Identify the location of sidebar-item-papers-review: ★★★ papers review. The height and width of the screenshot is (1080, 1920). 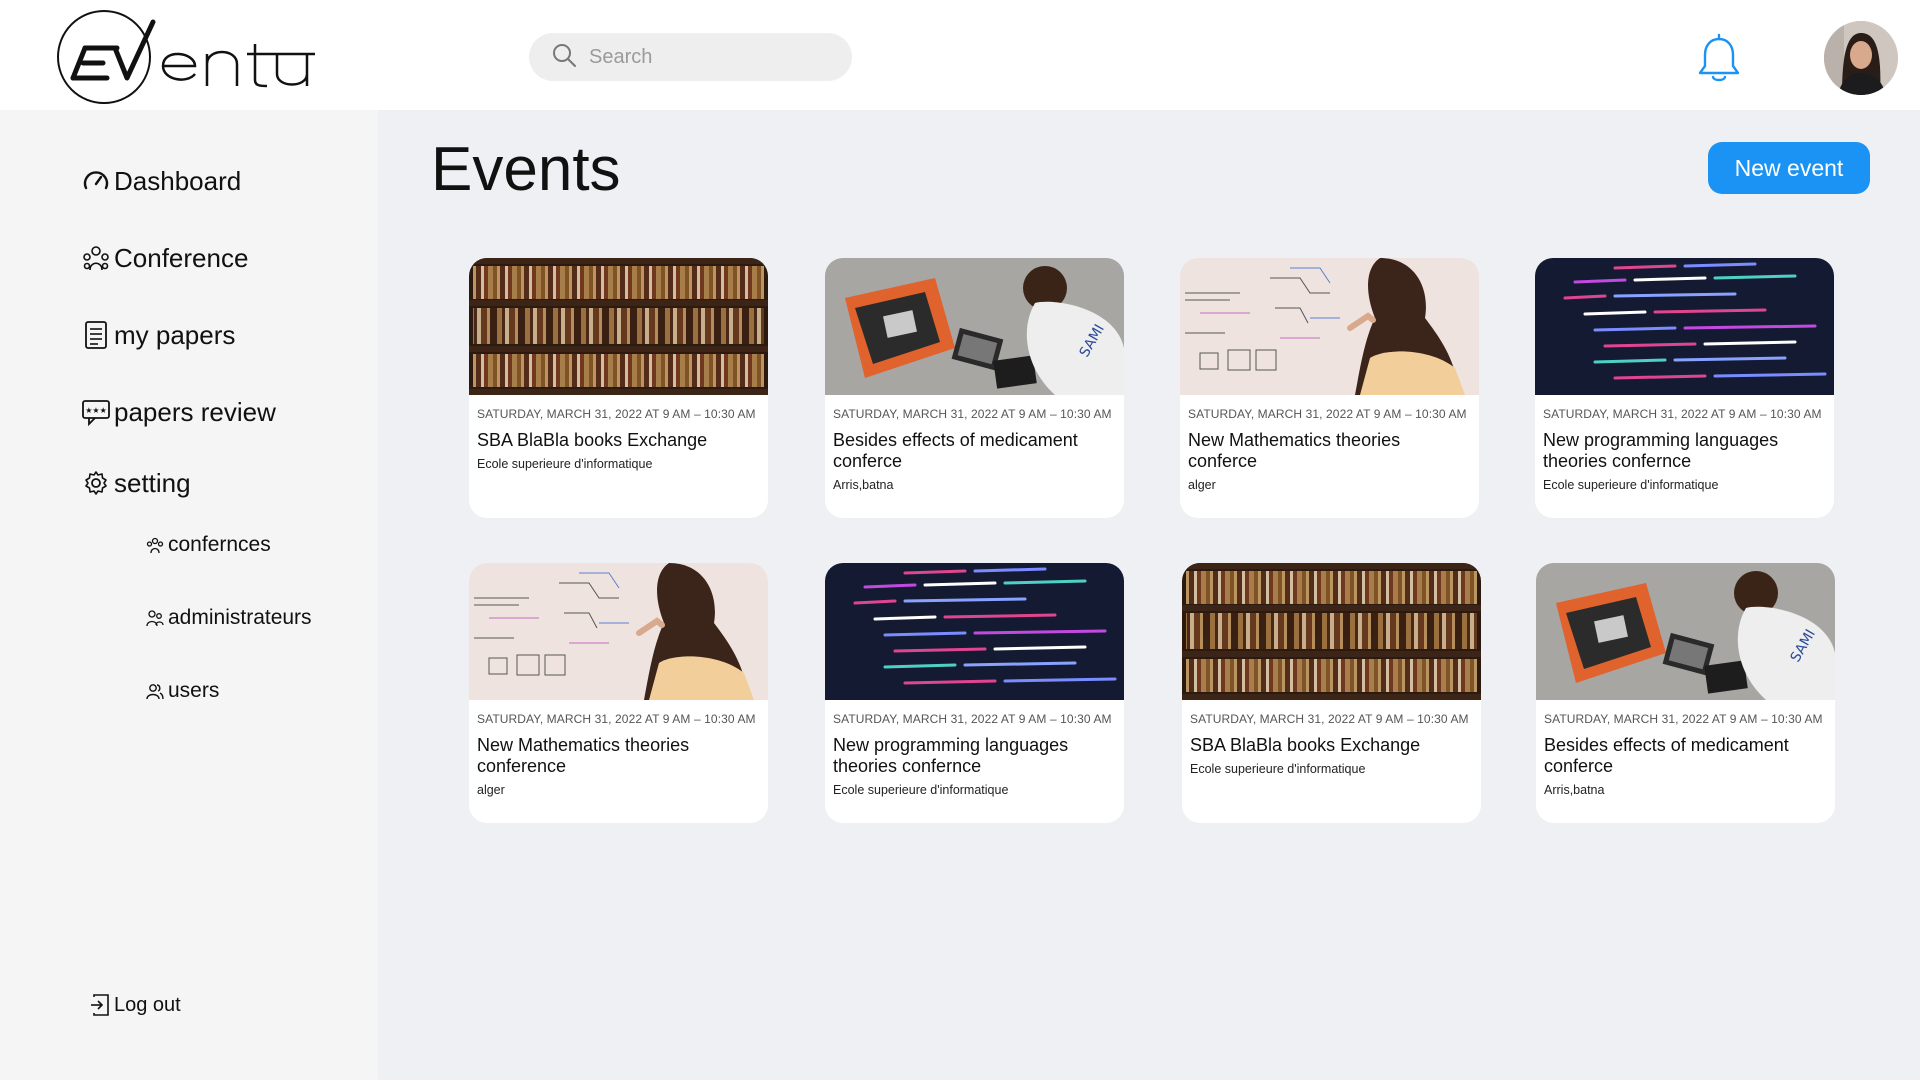
(178, 412).